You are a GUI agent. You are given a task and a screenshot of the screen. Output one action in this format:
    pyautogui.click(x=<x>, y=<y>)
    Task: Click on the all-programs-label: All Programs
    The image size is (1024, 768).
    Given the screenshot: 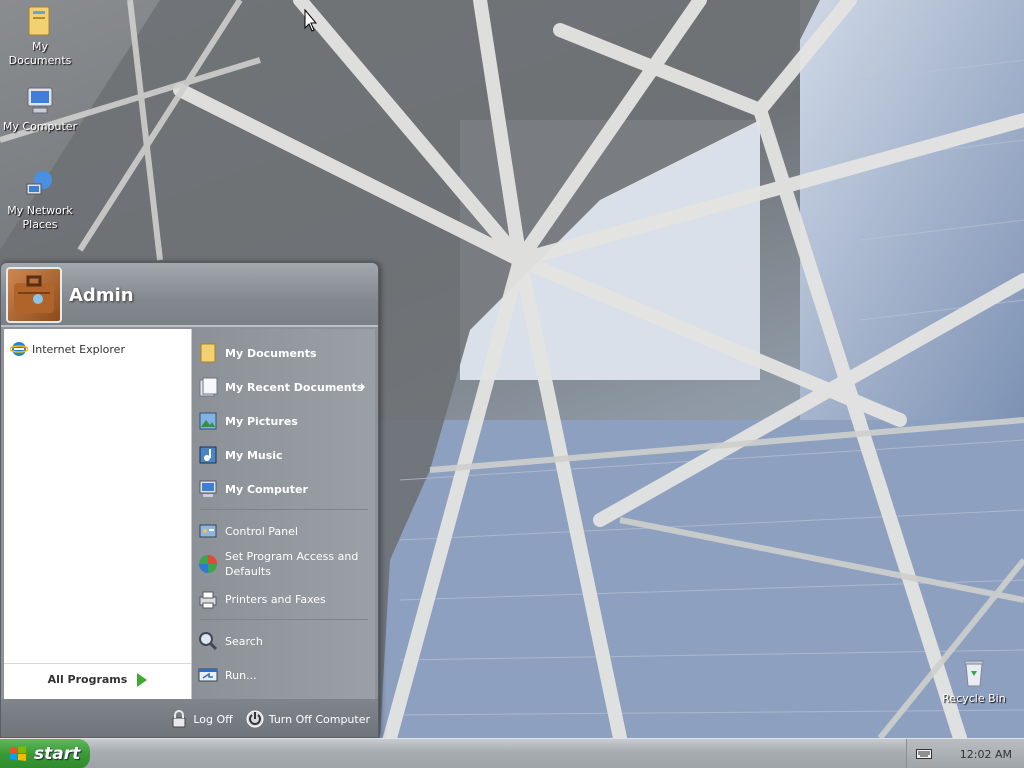 What is the action you would take?
    pyautogui.click(x=87, y=679)
    